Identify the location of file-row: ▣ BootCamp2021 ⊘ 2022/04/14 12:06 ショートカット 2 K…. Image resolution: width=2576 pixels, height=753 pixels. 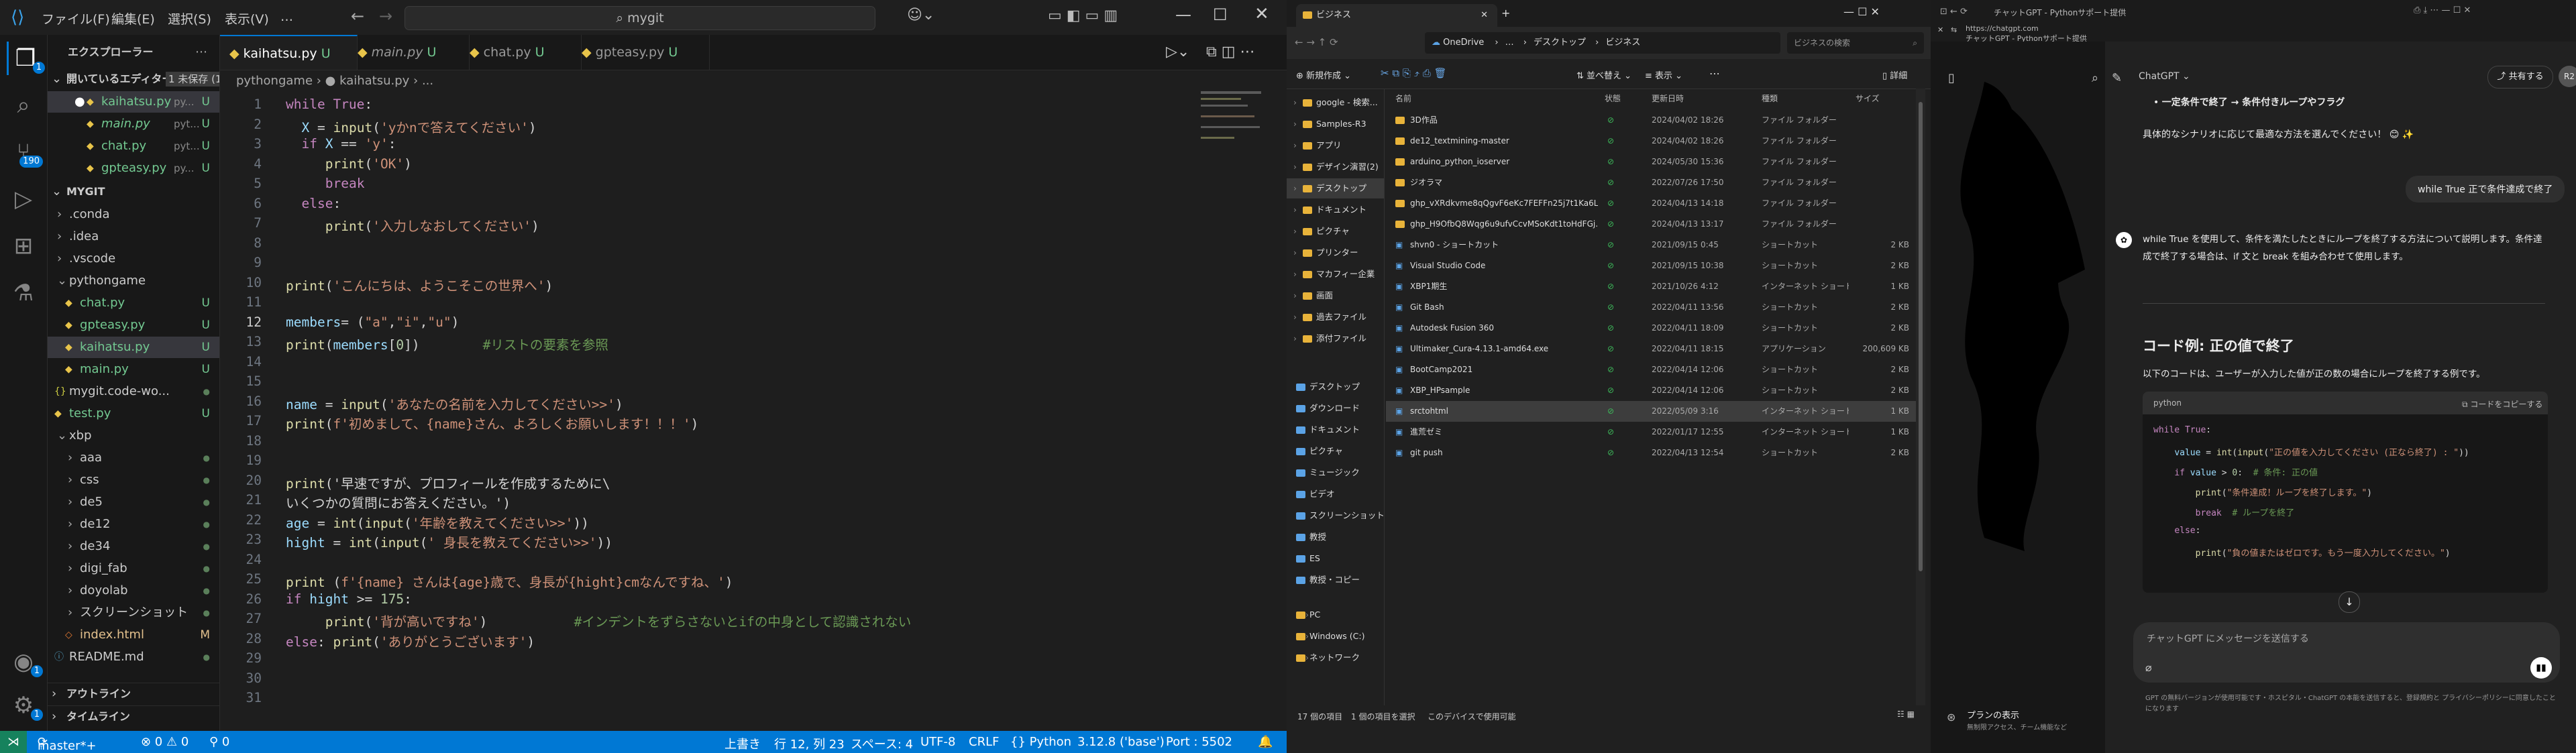
(1651, 369).